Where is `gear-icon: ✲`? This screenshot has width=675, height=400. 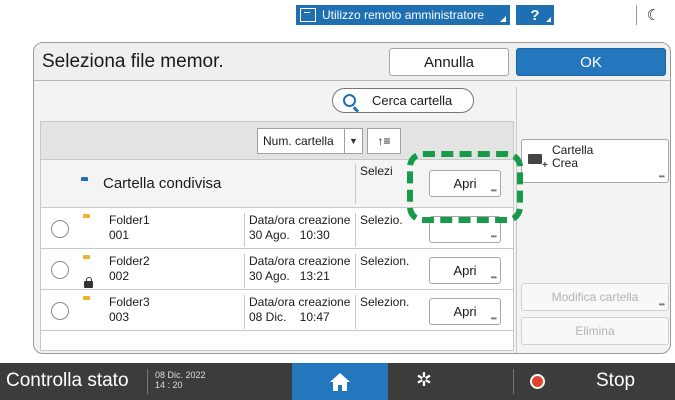 gear-icon: ✲ is located at coordinates (424, 380).